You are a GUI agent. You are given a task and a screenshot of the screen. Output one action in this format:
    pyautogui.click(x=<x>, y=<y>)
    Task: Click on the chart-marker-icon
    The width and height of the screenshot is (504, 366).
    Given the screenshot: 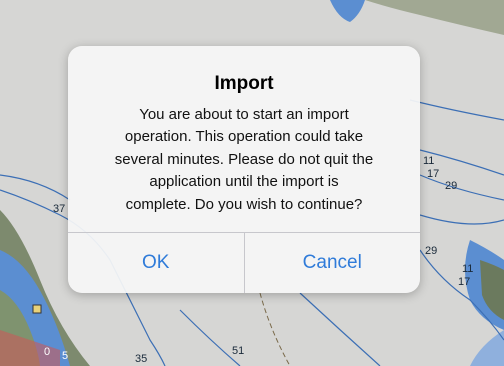 What is the action you would take?
    pyautogui.click(x=37, y=309)
    